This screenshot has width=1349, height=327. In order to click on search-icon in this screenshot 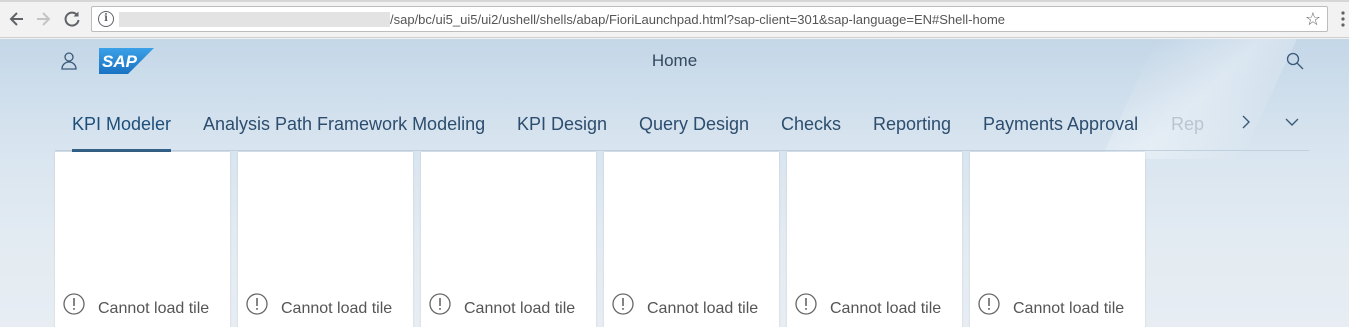, I will do `click(1295, 61)`.